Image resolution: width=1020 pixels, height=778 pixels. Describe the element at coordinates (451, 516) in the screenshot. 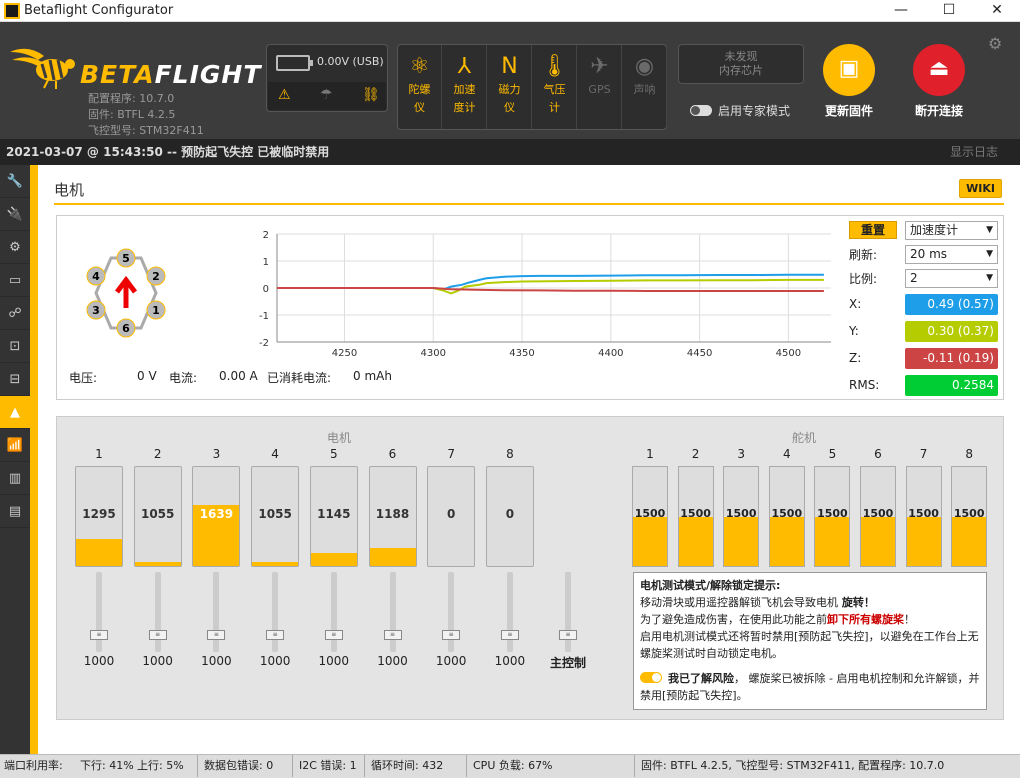

I see `motor-bar-7: 0` at that location.